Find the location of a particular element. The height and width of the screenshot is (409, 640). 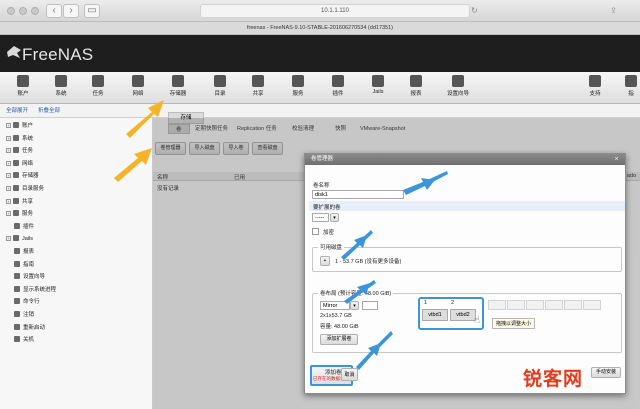

url-bar: 10.1.1.110 is located at coordinates (335, 11).